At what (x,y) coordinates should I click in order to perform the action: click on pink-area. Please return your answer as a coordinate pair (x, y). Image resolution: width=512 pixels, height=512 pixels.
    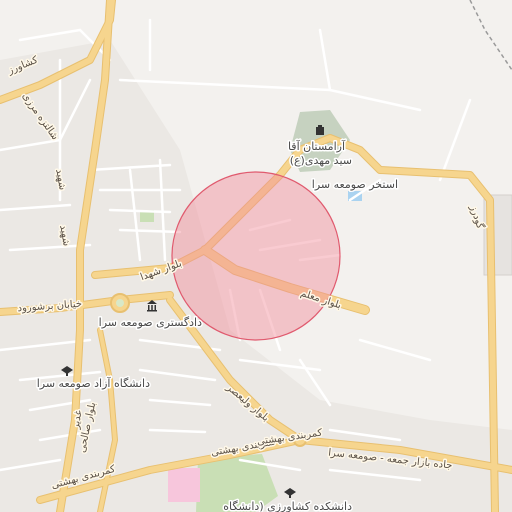
    Looking at the image, I should click on (184, 485).